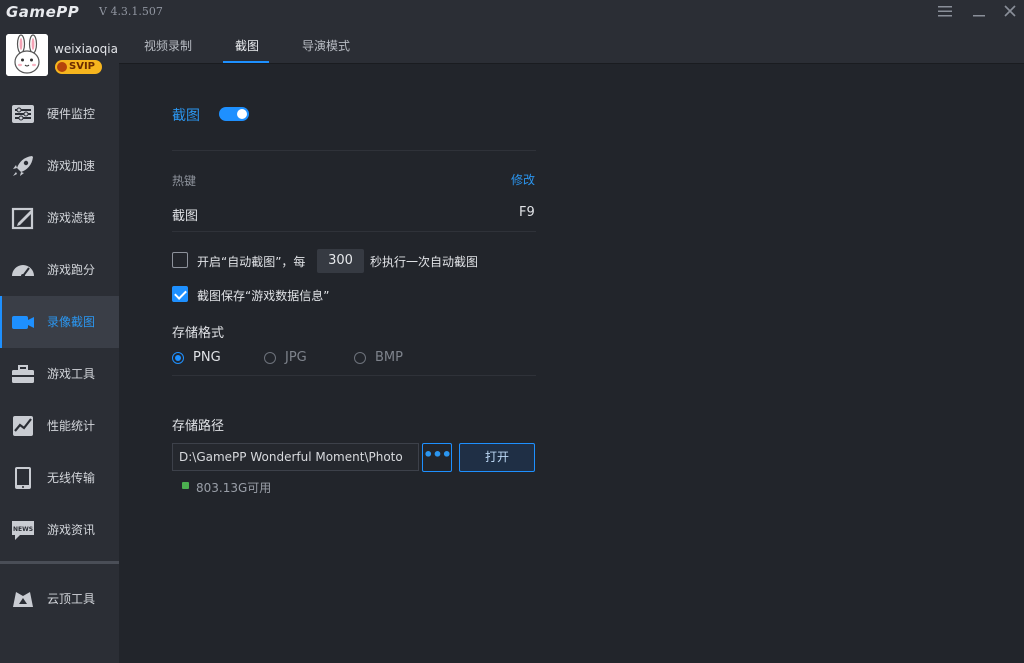 The height and width of the screenshot is (663, 1024). Describe the element at coordinates (71, 114) in the screenshot. I see `sidebar-item-label: 硬件监控` at that location.